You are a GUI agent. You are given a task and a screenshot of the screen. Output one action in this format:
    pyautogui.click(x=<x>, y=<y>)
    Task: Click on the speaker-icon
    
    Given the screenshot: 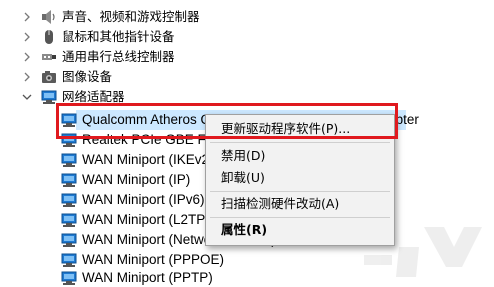 What is the action you would take?
    pyautogui.click(x=48, y=17)
    